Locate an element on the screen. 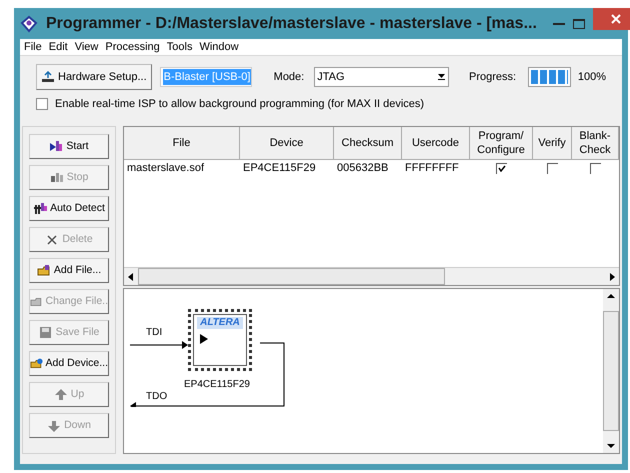 Image resolution: width=630 pixels, height=473 pixels. menu-item: View is located at coordinates (86, 47).